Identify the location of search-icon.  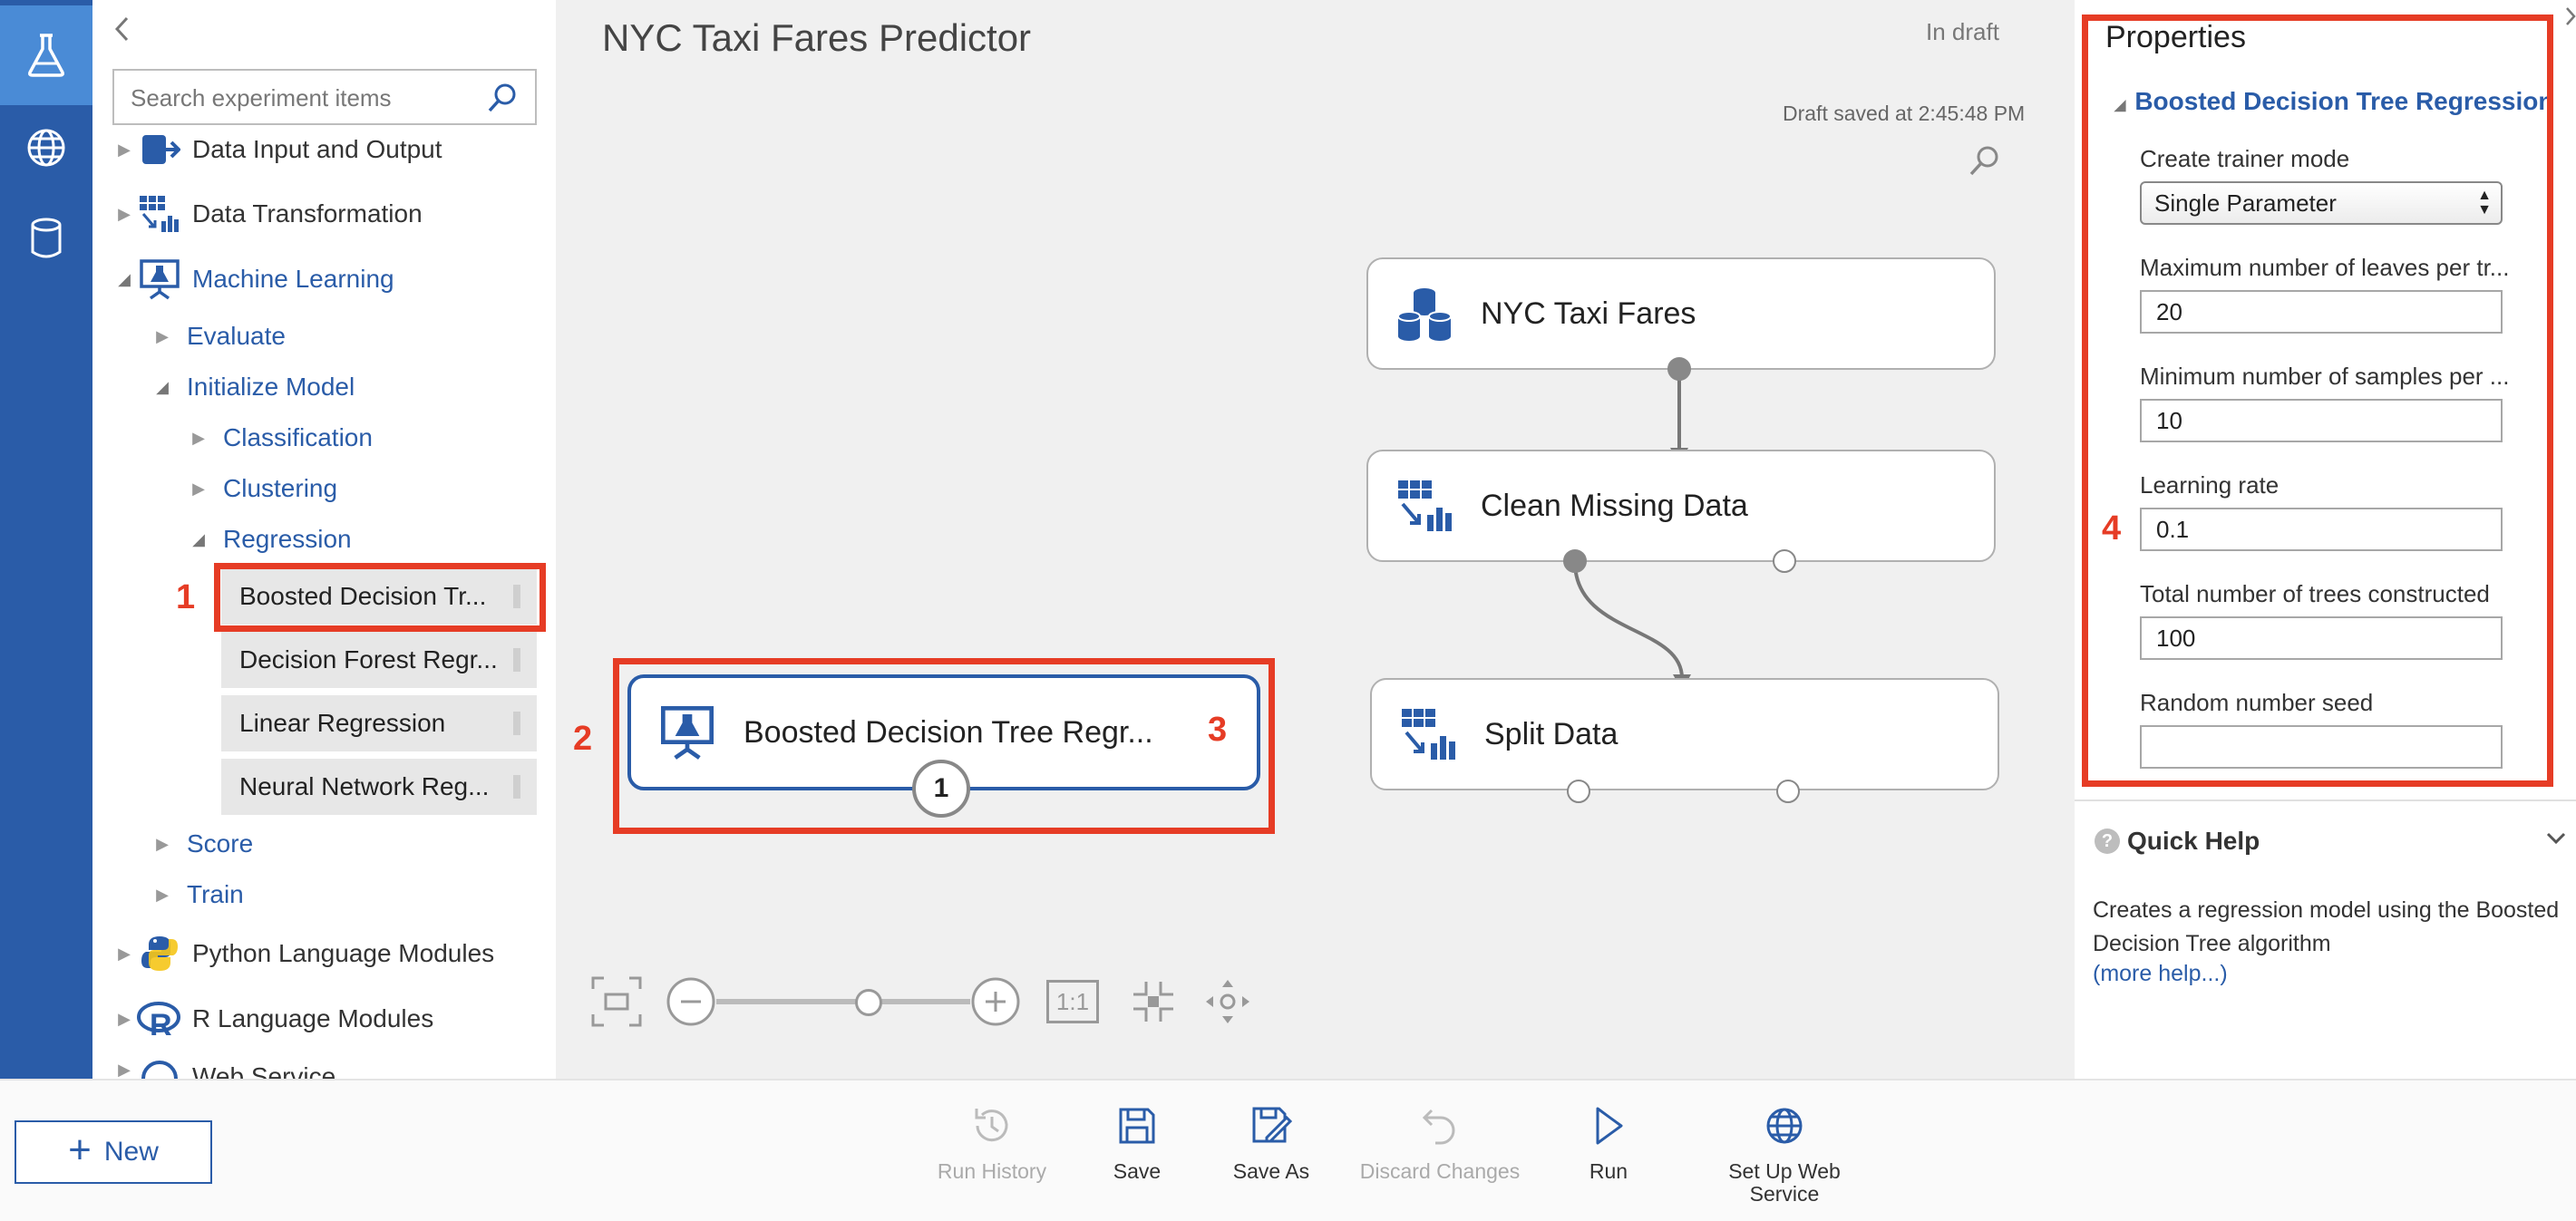
(502, 101).